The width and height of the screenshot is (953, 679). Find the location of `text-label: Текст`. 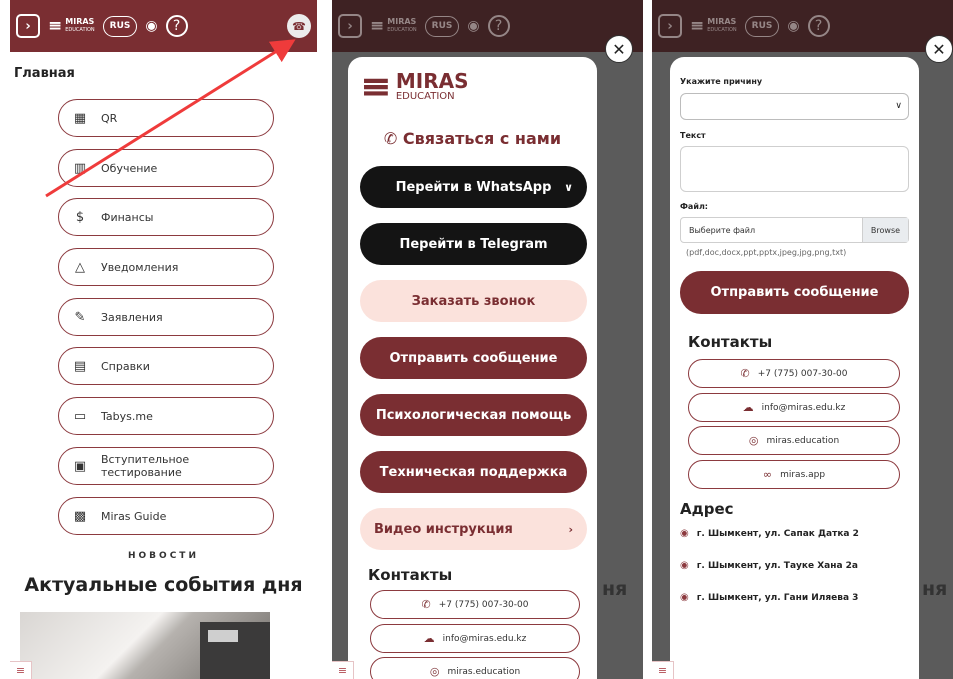

text-label: Текст is located at coordinates (693, 135).